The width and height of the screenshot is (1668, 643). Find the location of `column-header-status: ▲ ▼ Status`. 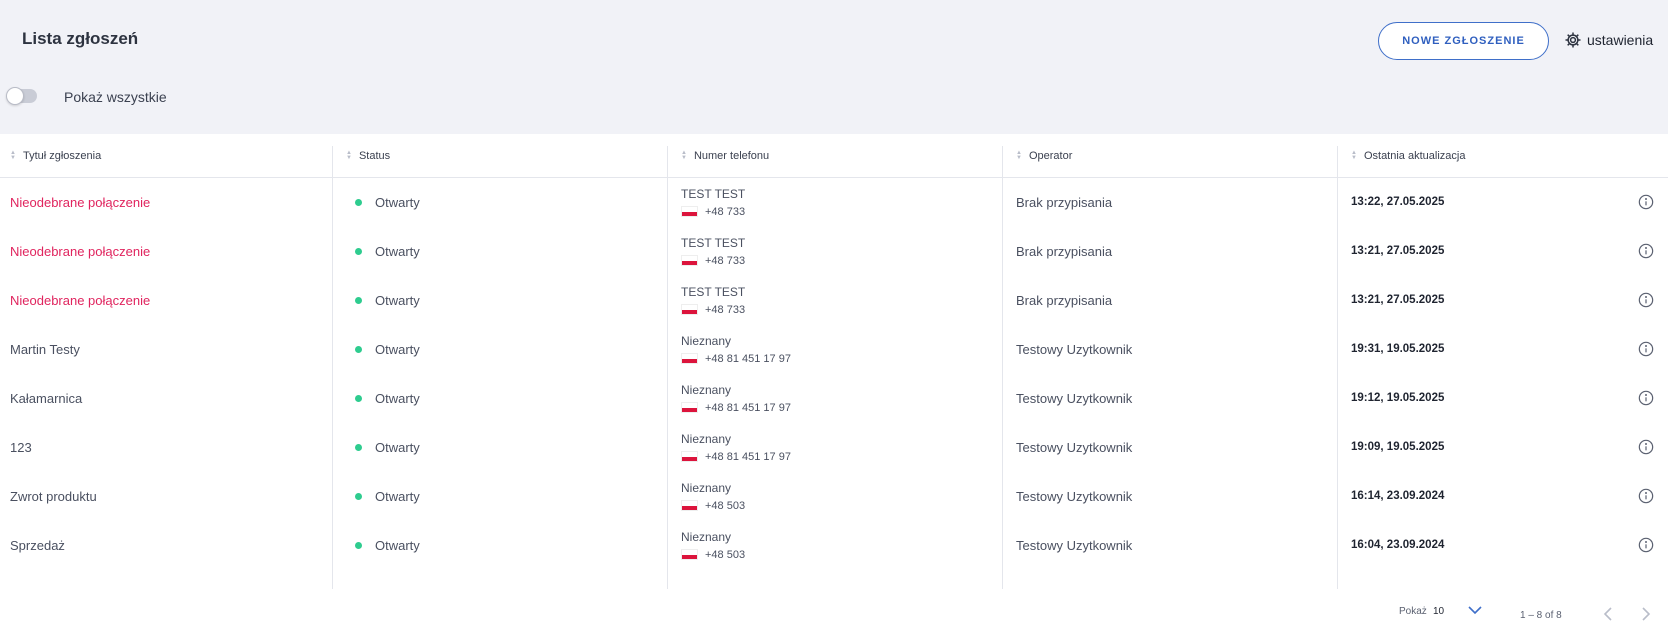

column-header-status: ▲ ▼ Status is located at coordinates (368, 156).